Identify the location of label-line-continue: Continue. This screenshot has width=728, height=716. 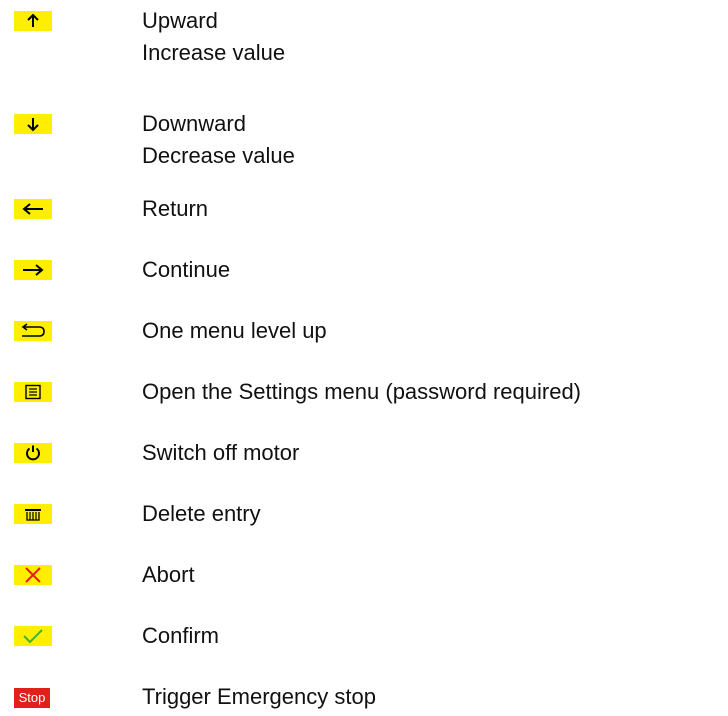
(186, 269).